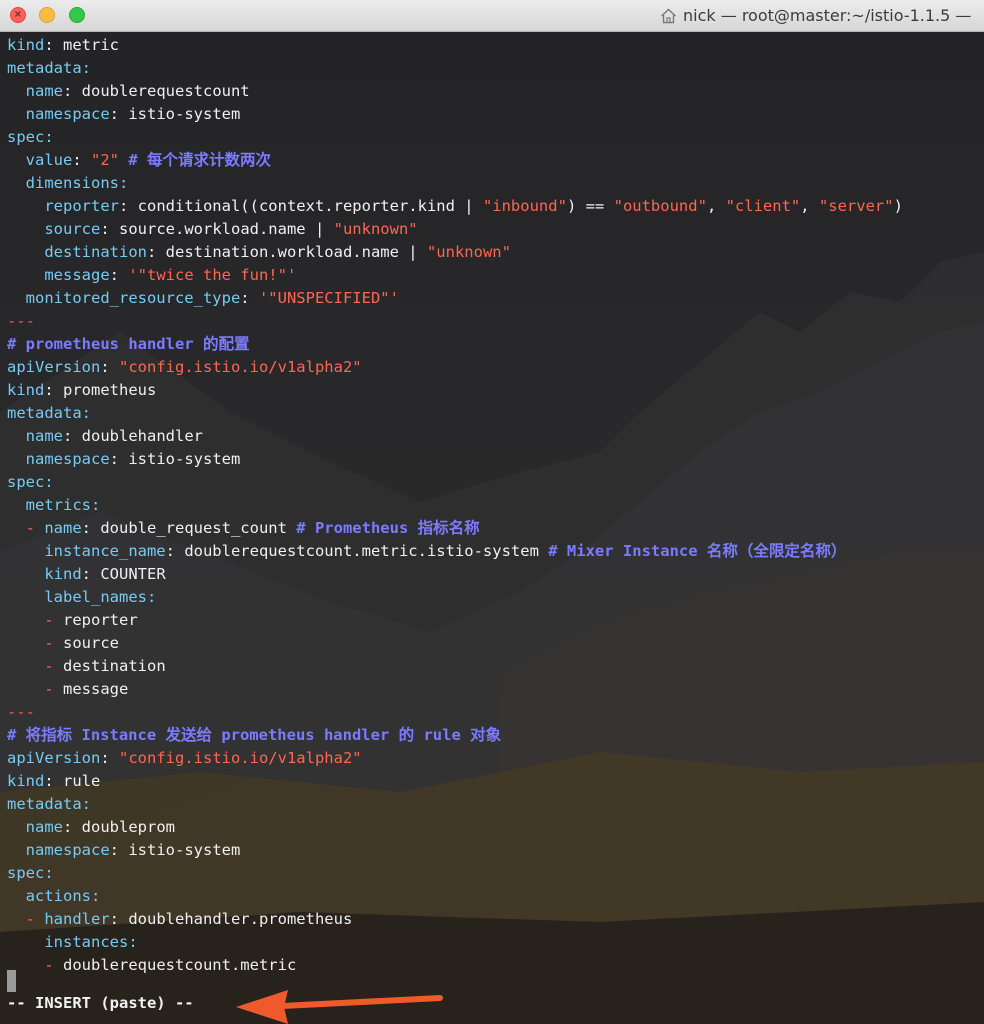 Image resolution: width=984 pixels, height=1024 pixels. Describe the element at coordinates (827, 15) in the screenshot. I see `window-title: nick — root@master:~/istio-1.1.5 —` at that location.